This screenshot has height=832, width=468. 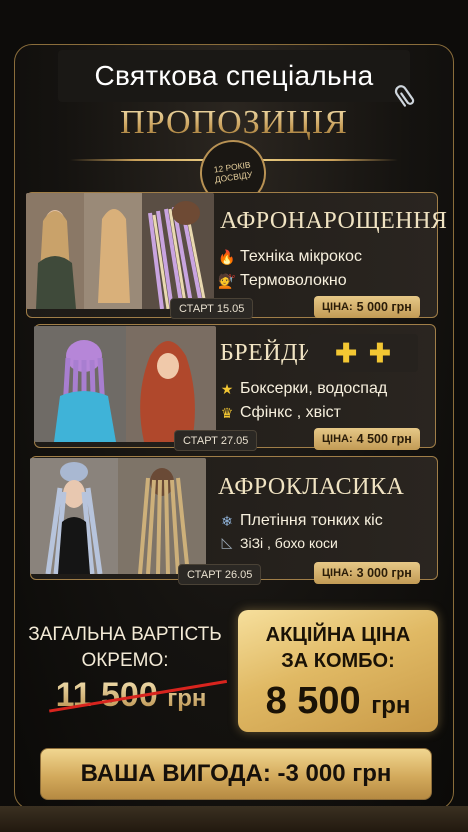 I want to click on price-value: 3 000 грн, so click(x=384, y=573).